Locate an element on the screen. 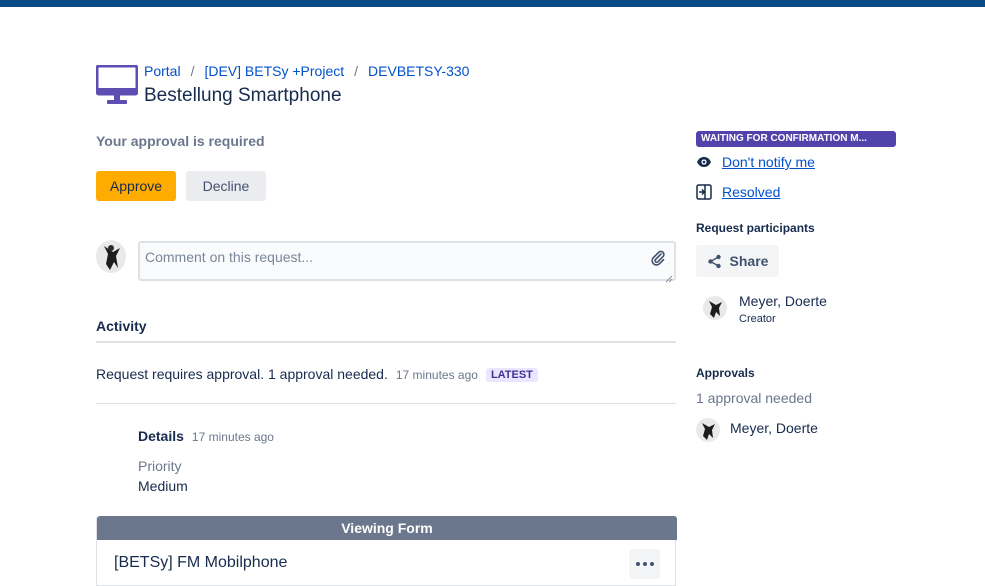  breadcrumb-portal: Portal is located at coordinates (162, 71).